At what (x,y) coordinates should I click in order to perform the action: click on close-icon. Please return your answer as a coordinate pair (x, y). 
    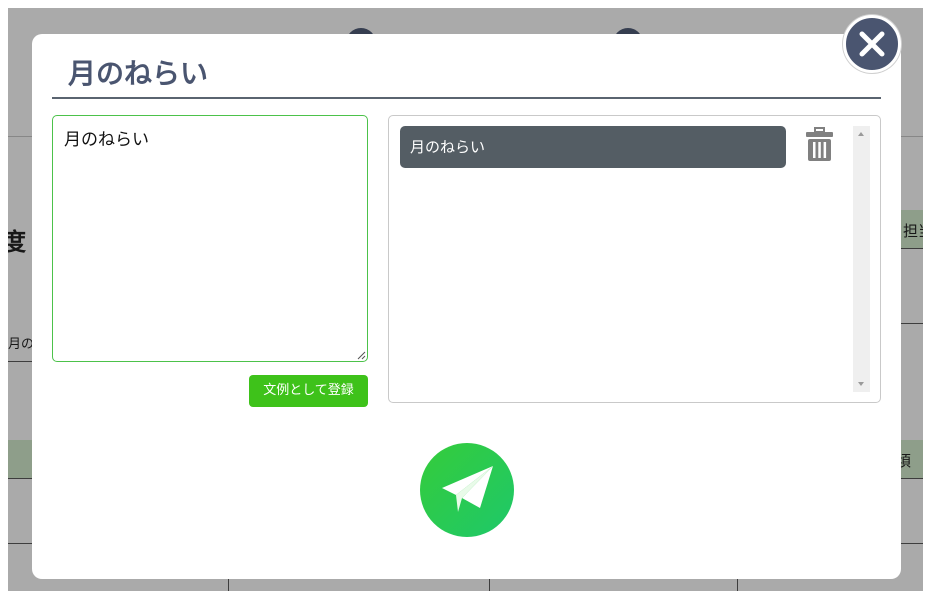
    Looking at the image, I should click on (872, 44).